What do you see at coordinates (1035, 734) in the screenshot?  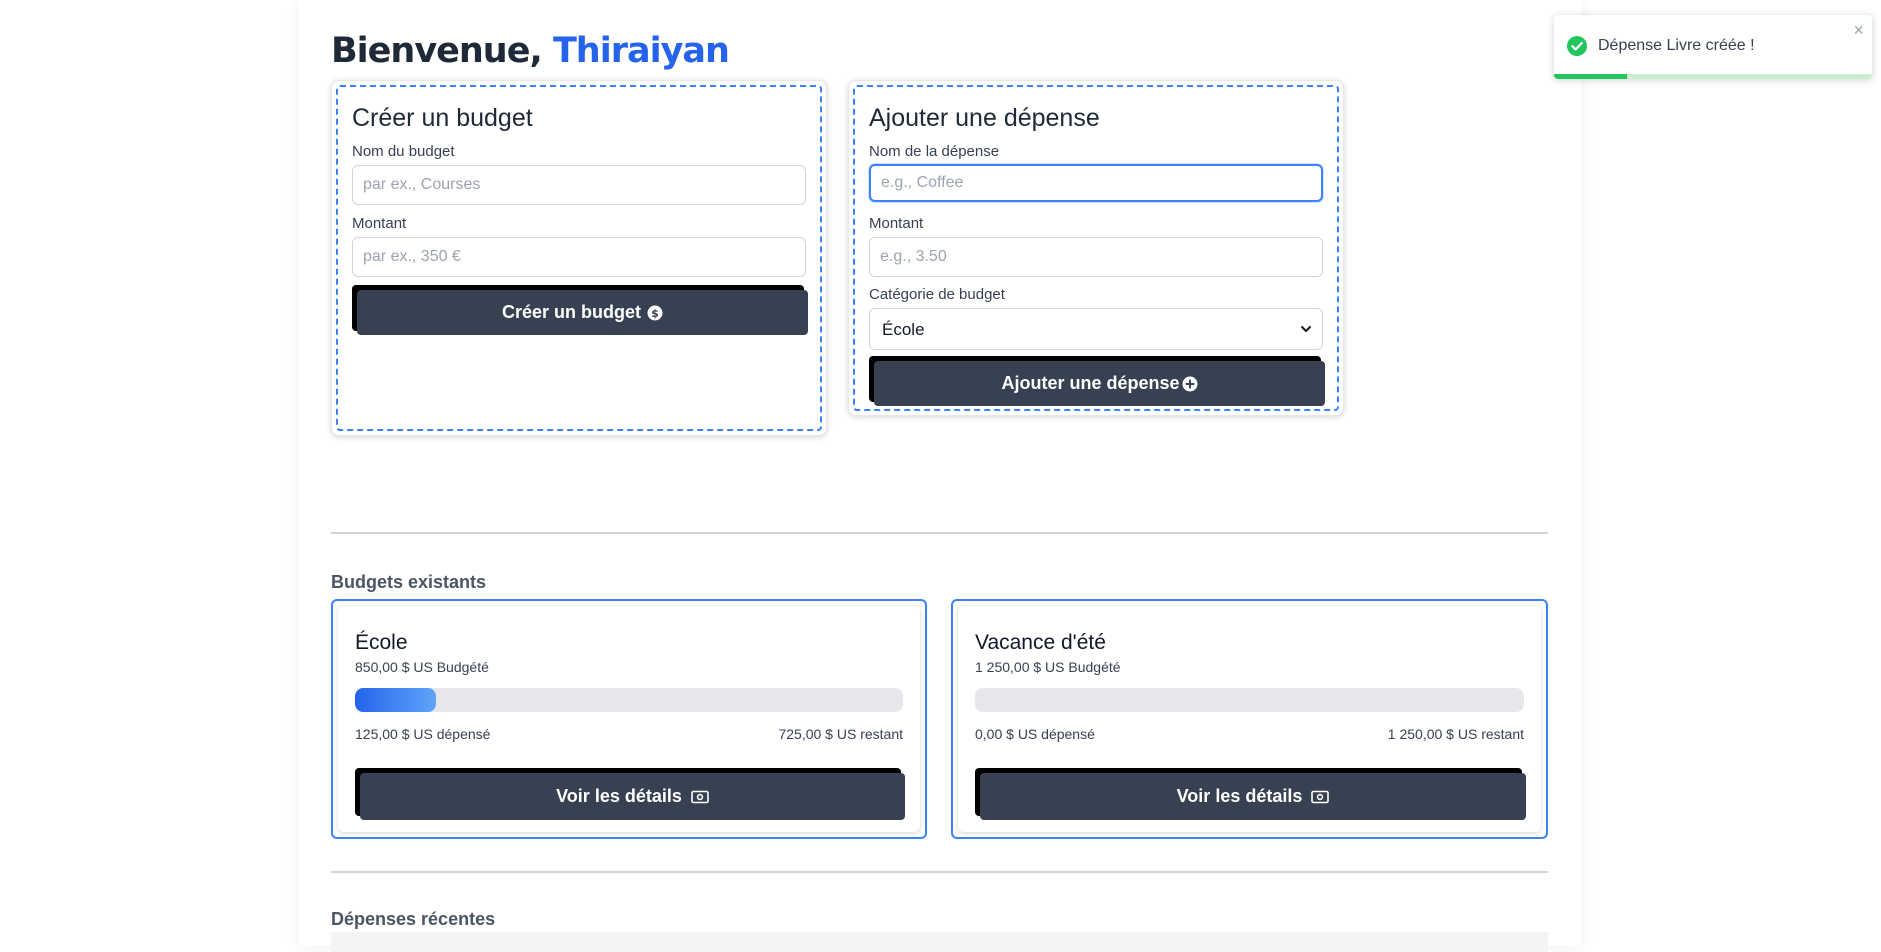 I see `budget-spent: 0,00 $ US dépensé` at bounding box center [1035, 734].